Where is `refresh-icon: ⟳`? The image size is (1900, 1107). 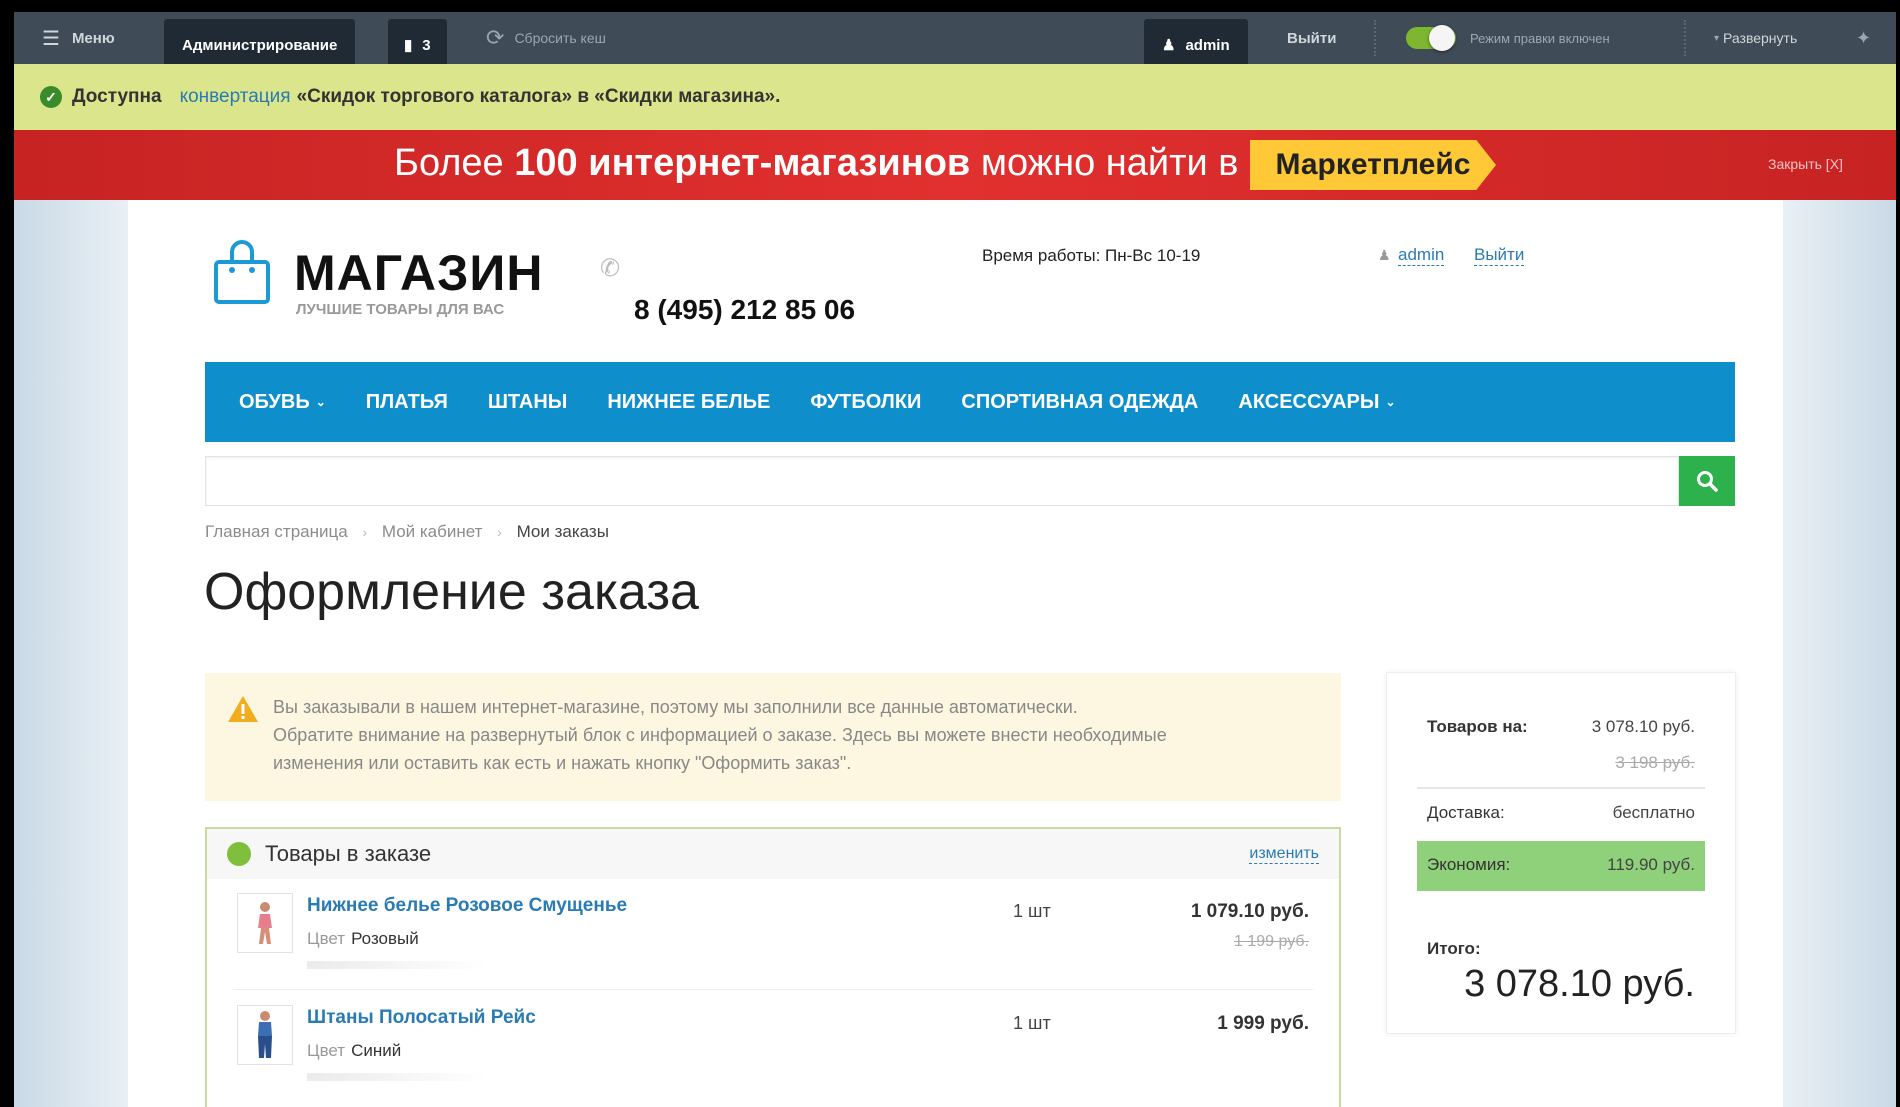 refresh-icon: ⟳ is located at coordinates (495, 37).